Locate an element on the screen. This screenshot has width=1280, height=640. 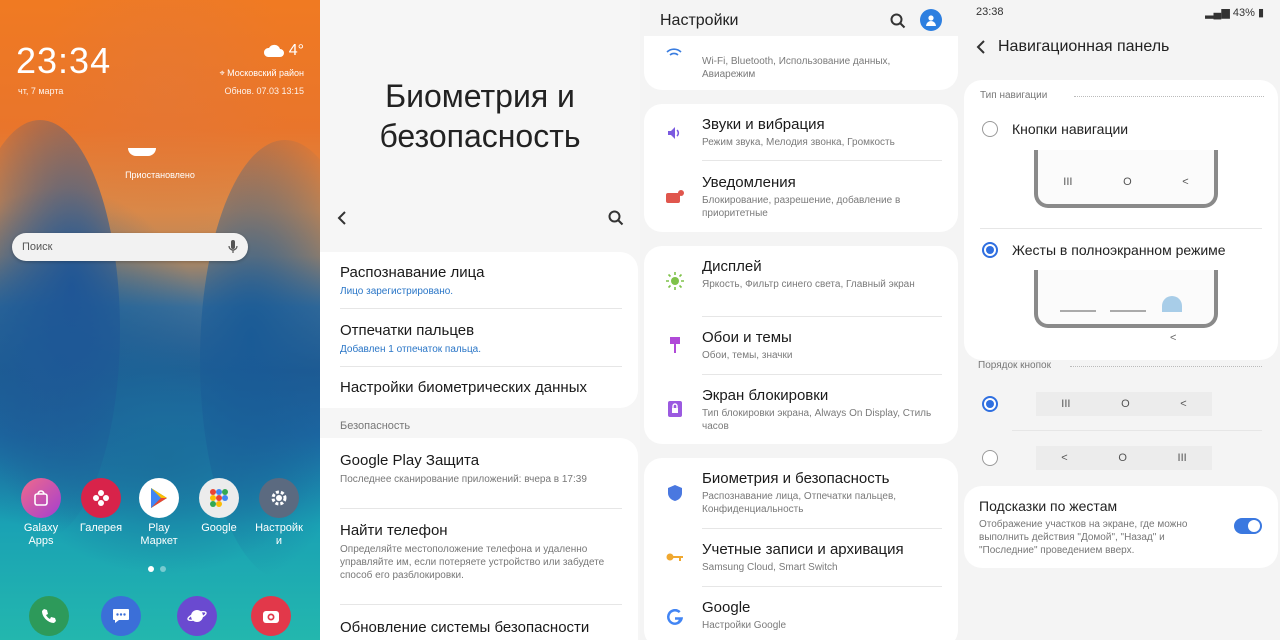
home-icon: O is located at coordinates (1127, 182).